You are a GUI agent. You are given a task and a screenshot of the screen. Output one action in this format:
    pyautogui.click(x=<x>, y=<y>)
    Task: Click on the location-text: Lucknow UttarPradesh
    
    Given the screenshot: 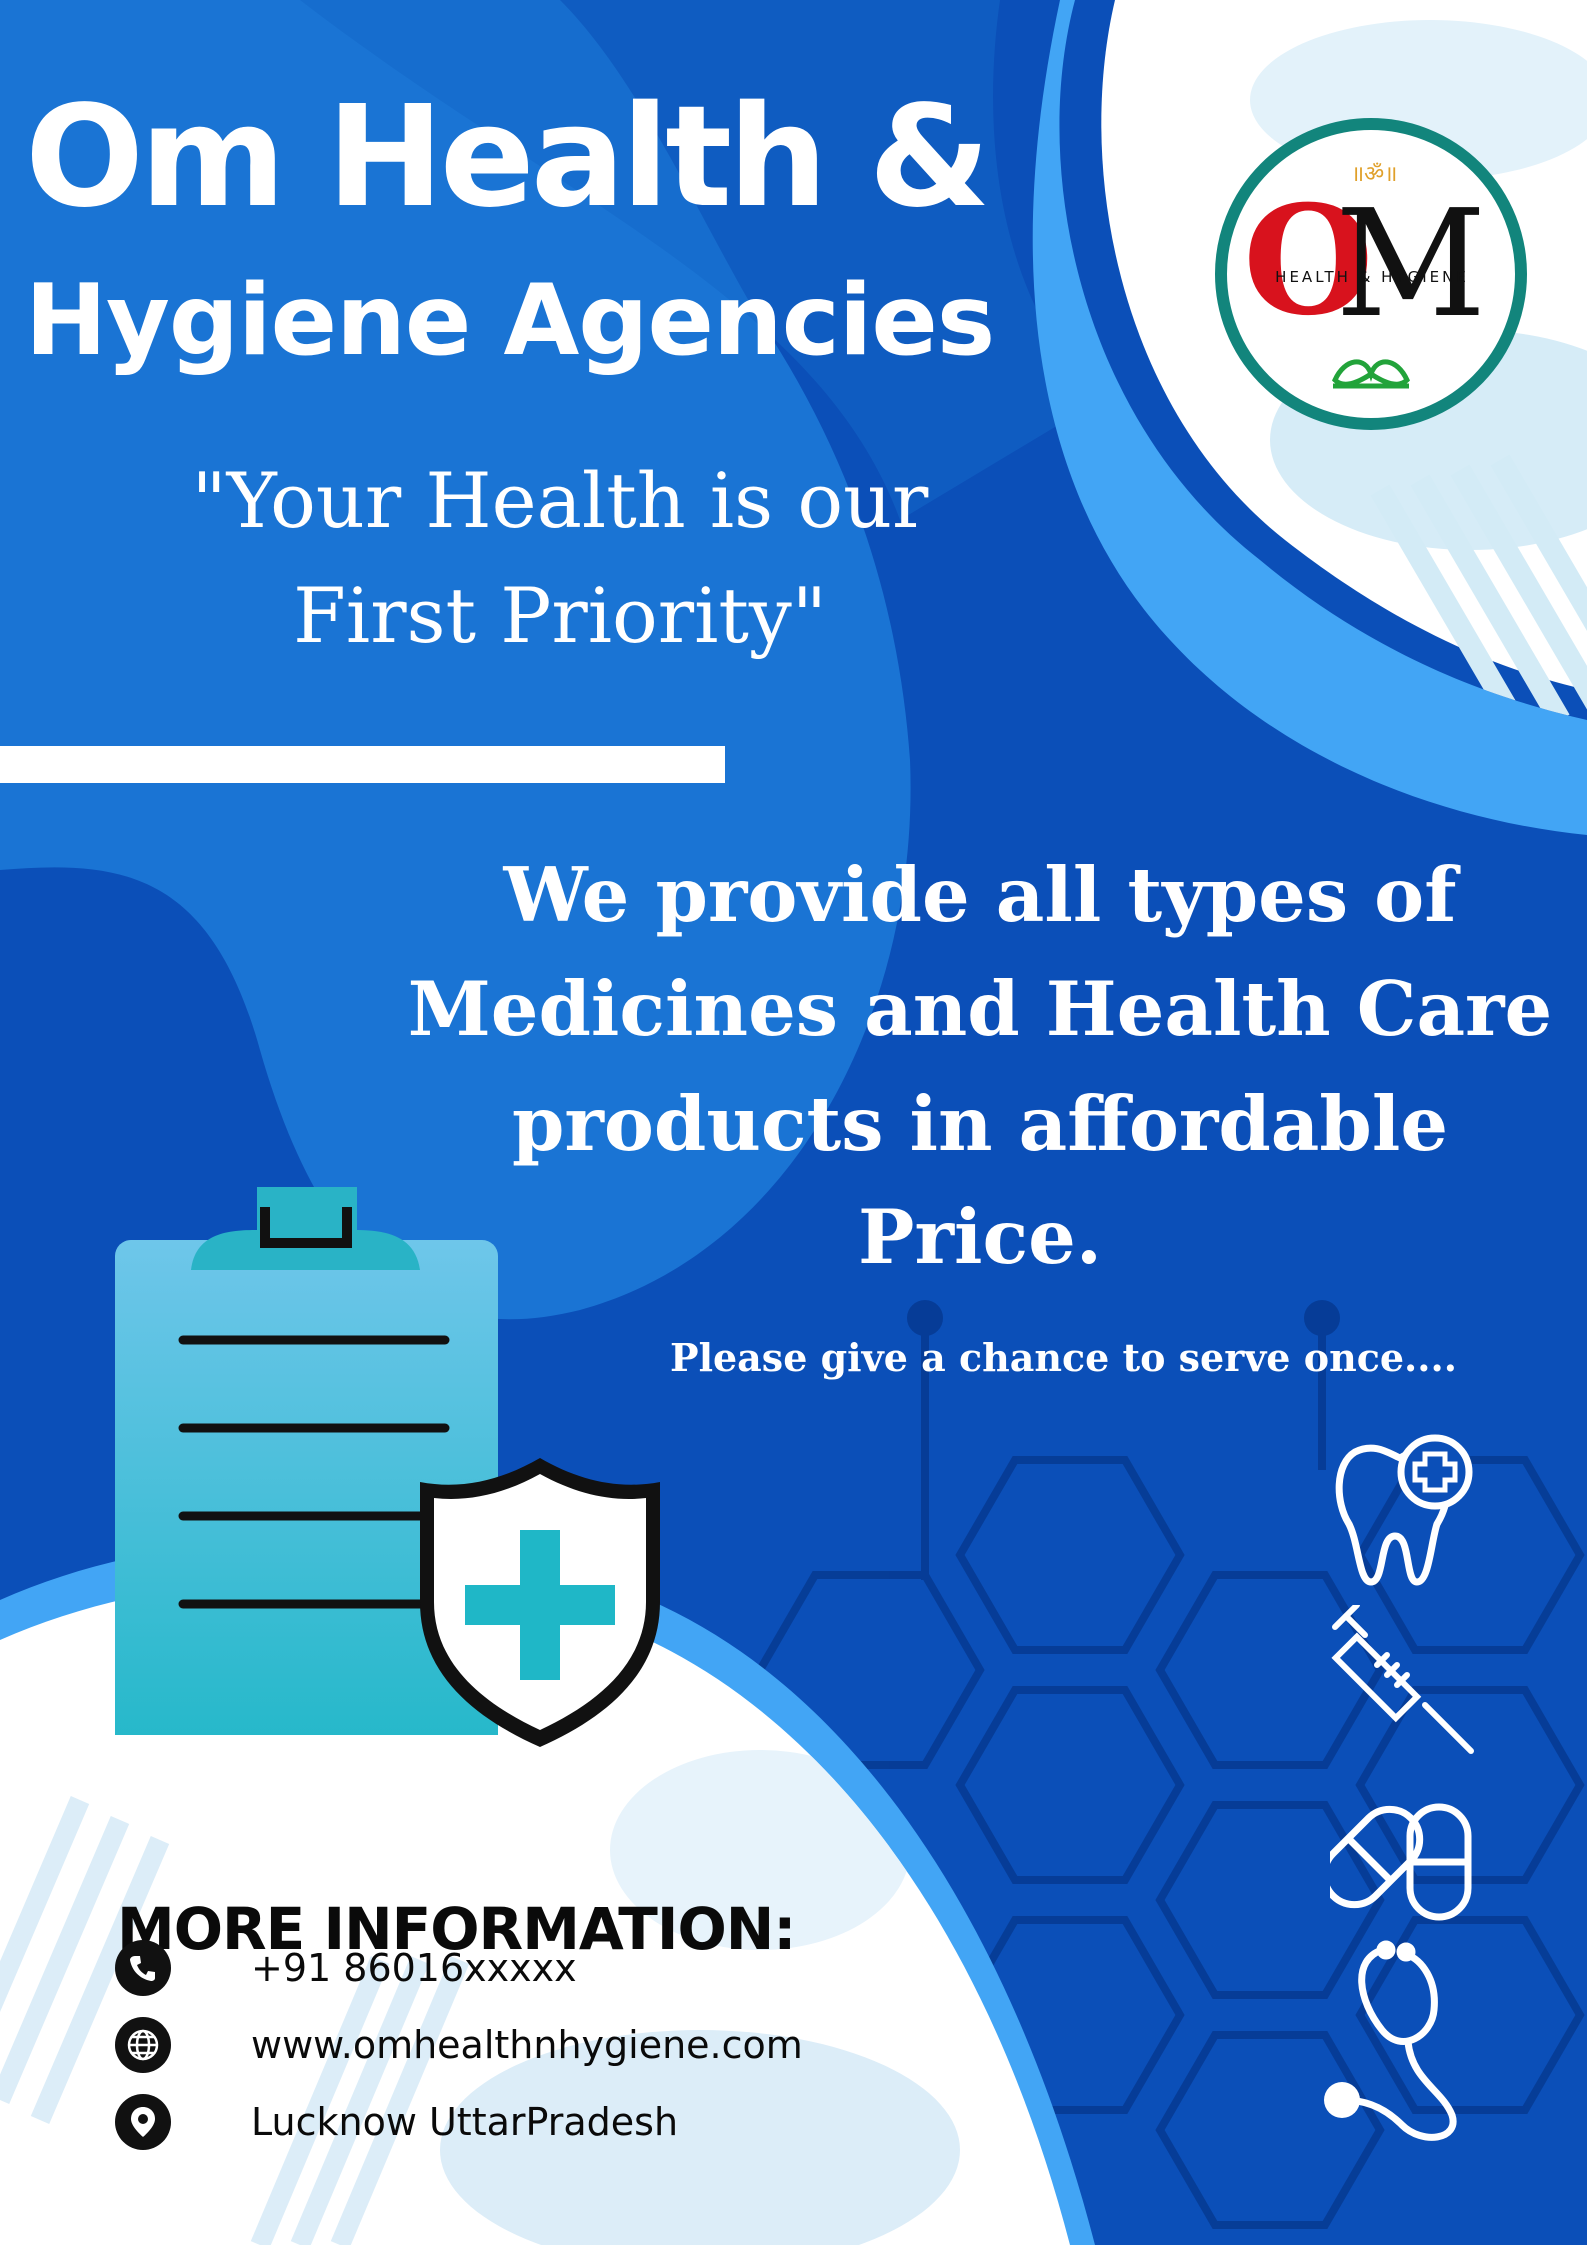 What is the action you would take?
    pyautogui.click(x=465, y=2122)
    